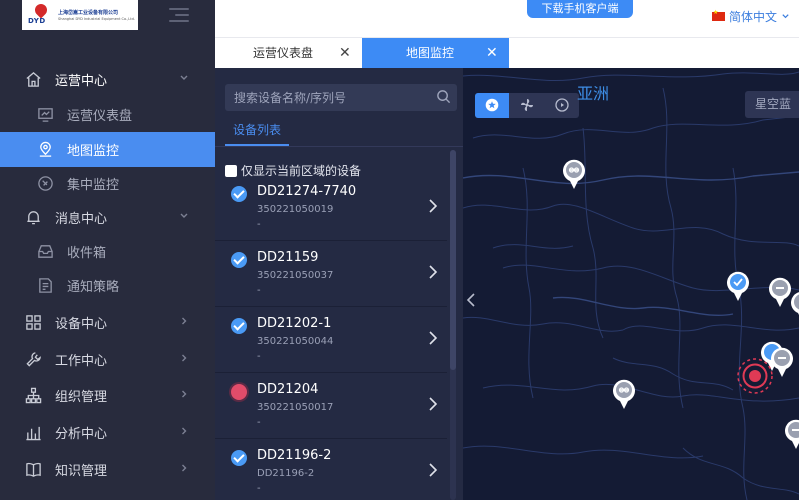  I want to click on logo-mark: DYD, so click(41, 14).